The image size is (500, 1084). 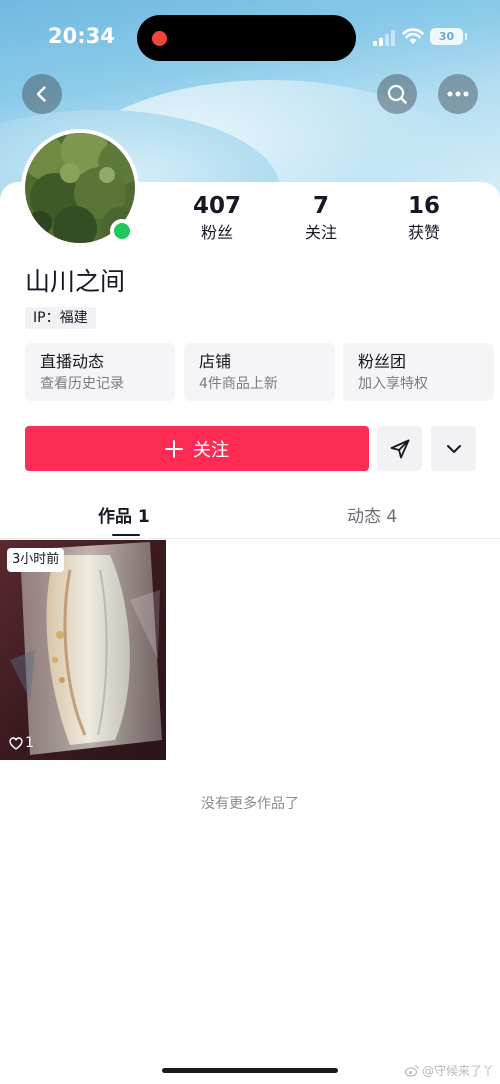 I want to click on watermark-text: @守候来了丫, so click(x=458, y=1071).